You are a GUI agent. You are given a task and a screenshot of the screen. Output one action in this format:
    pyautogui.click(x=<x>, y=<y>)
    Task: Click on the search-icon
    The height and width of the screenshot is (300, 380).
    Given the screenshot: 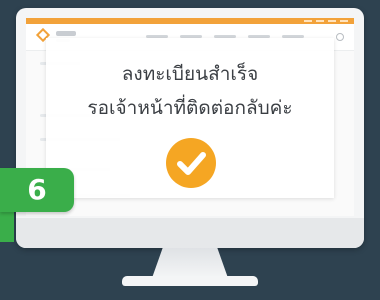 What is the action you would take?
    pyautogui.click(x=340, y=37)
    